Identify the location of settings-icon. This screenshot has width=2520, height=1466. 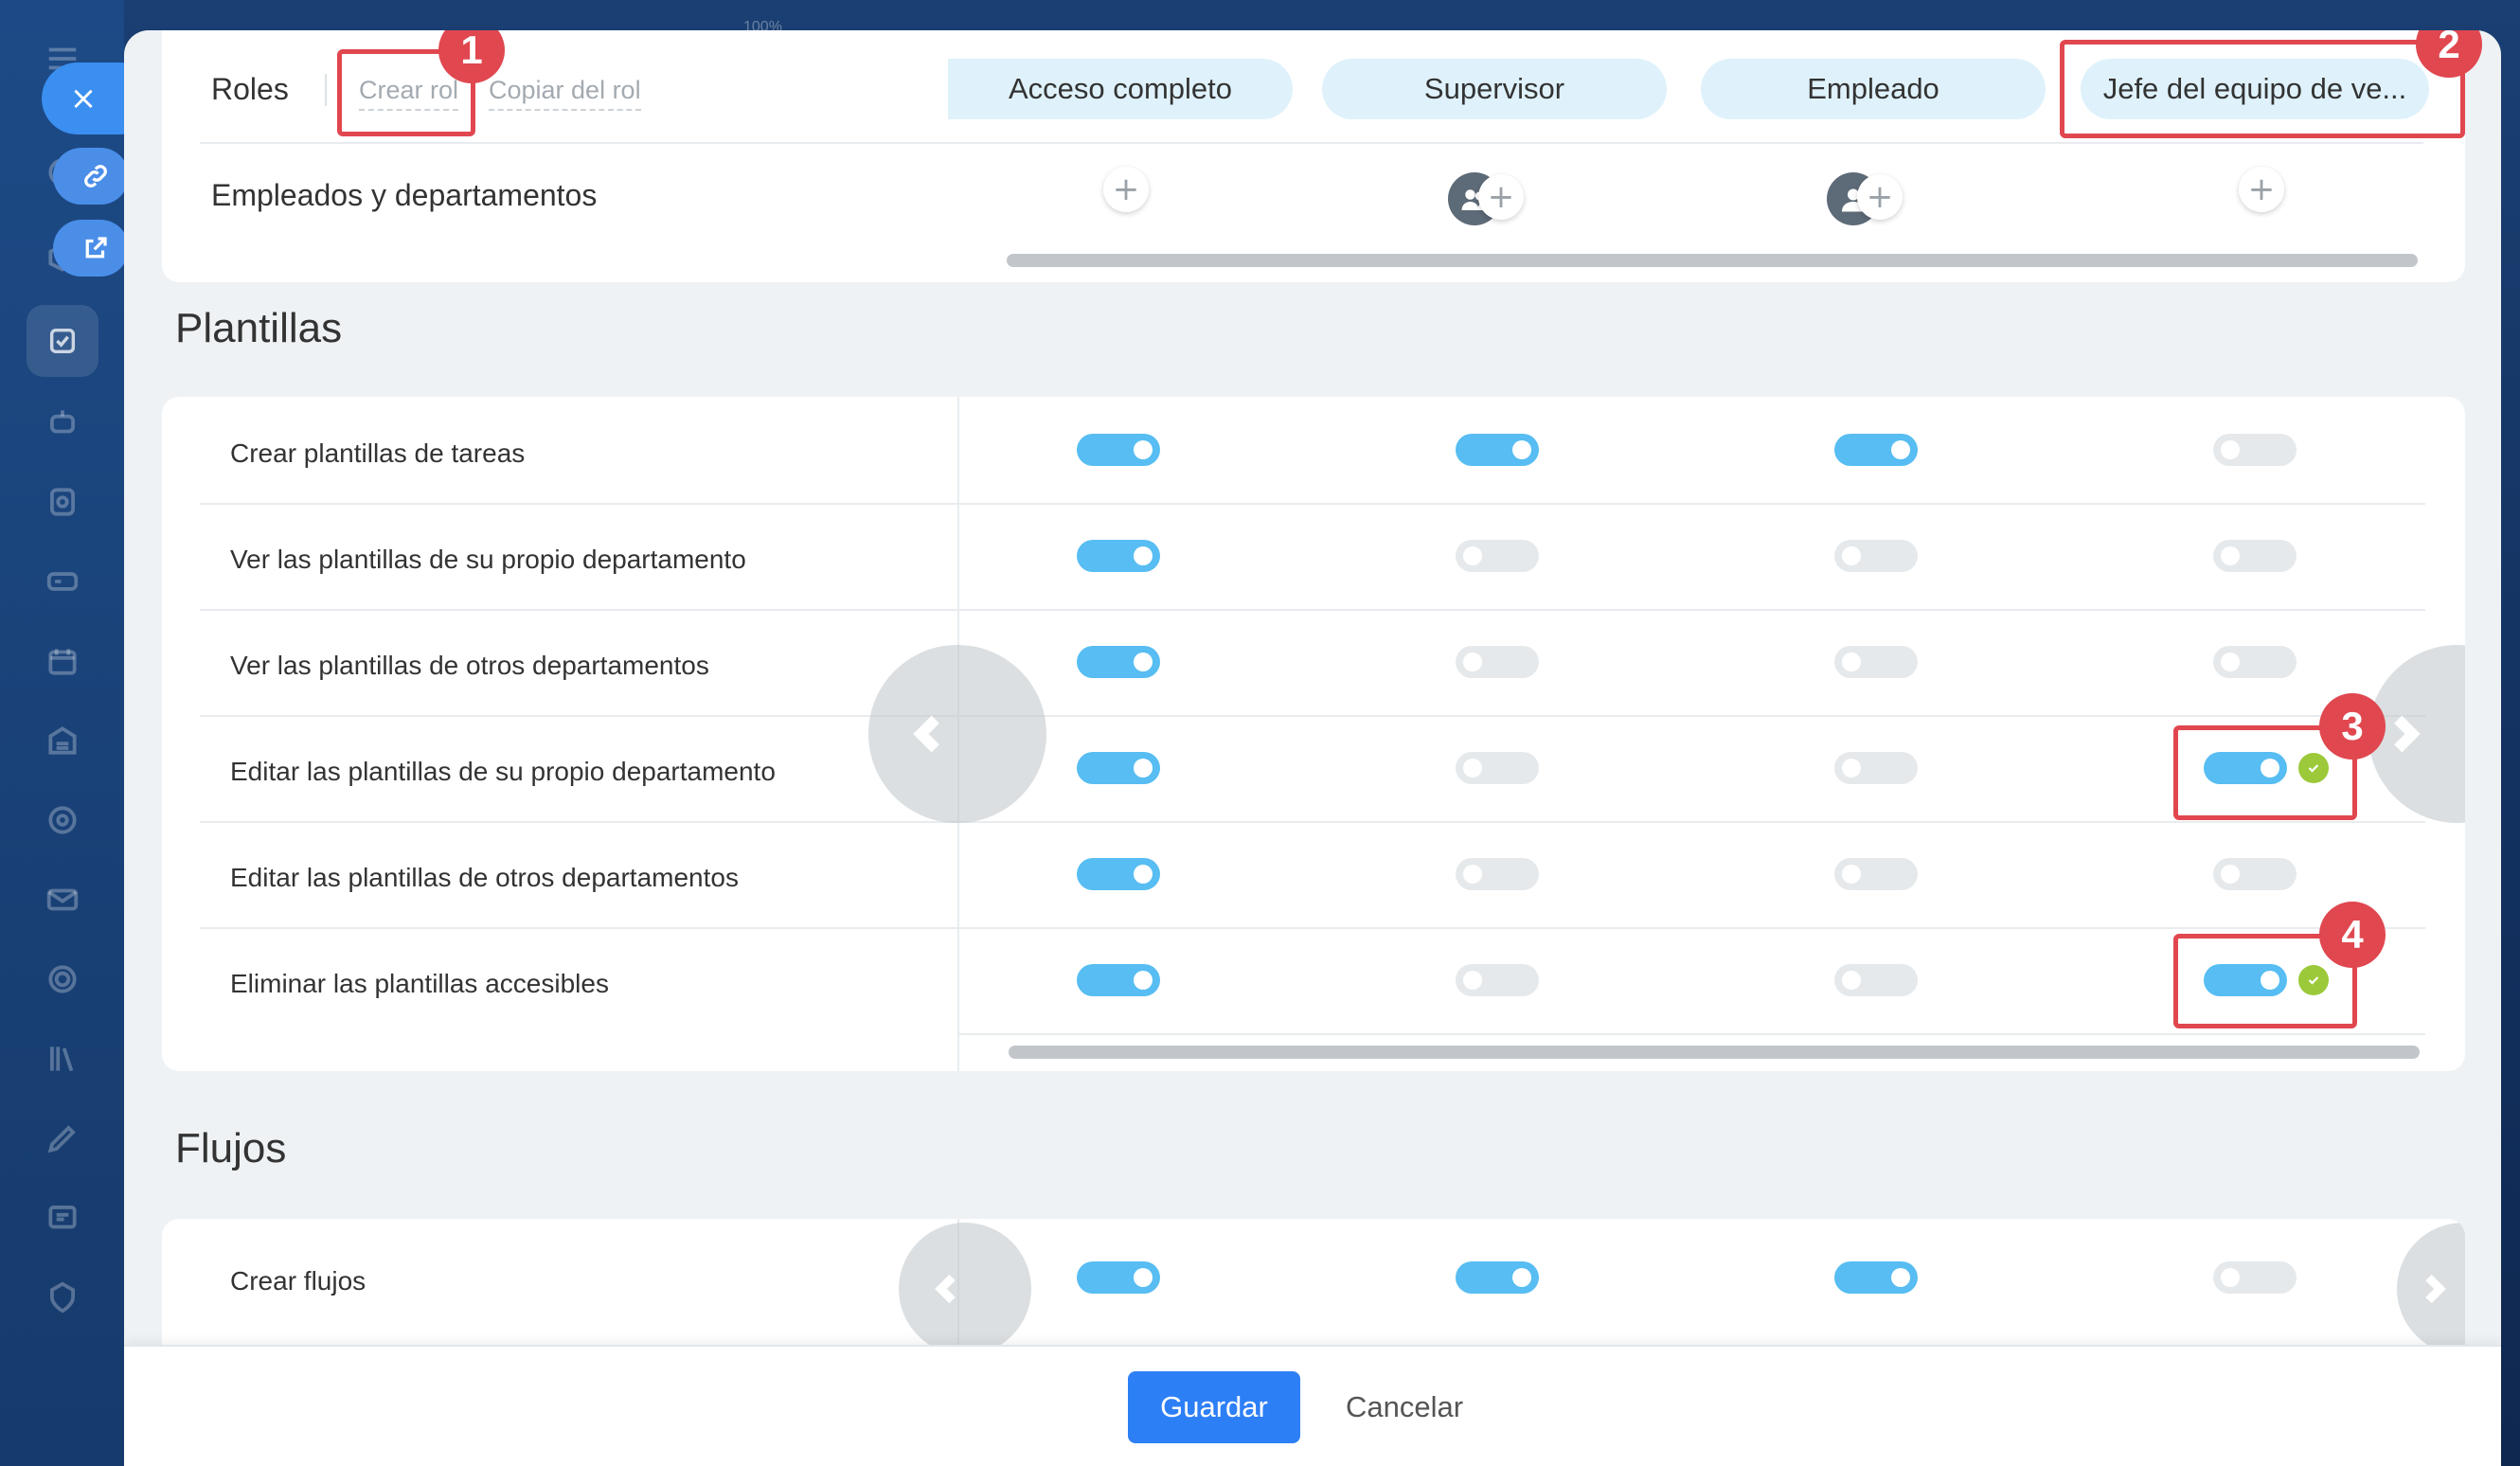
(62, 979).